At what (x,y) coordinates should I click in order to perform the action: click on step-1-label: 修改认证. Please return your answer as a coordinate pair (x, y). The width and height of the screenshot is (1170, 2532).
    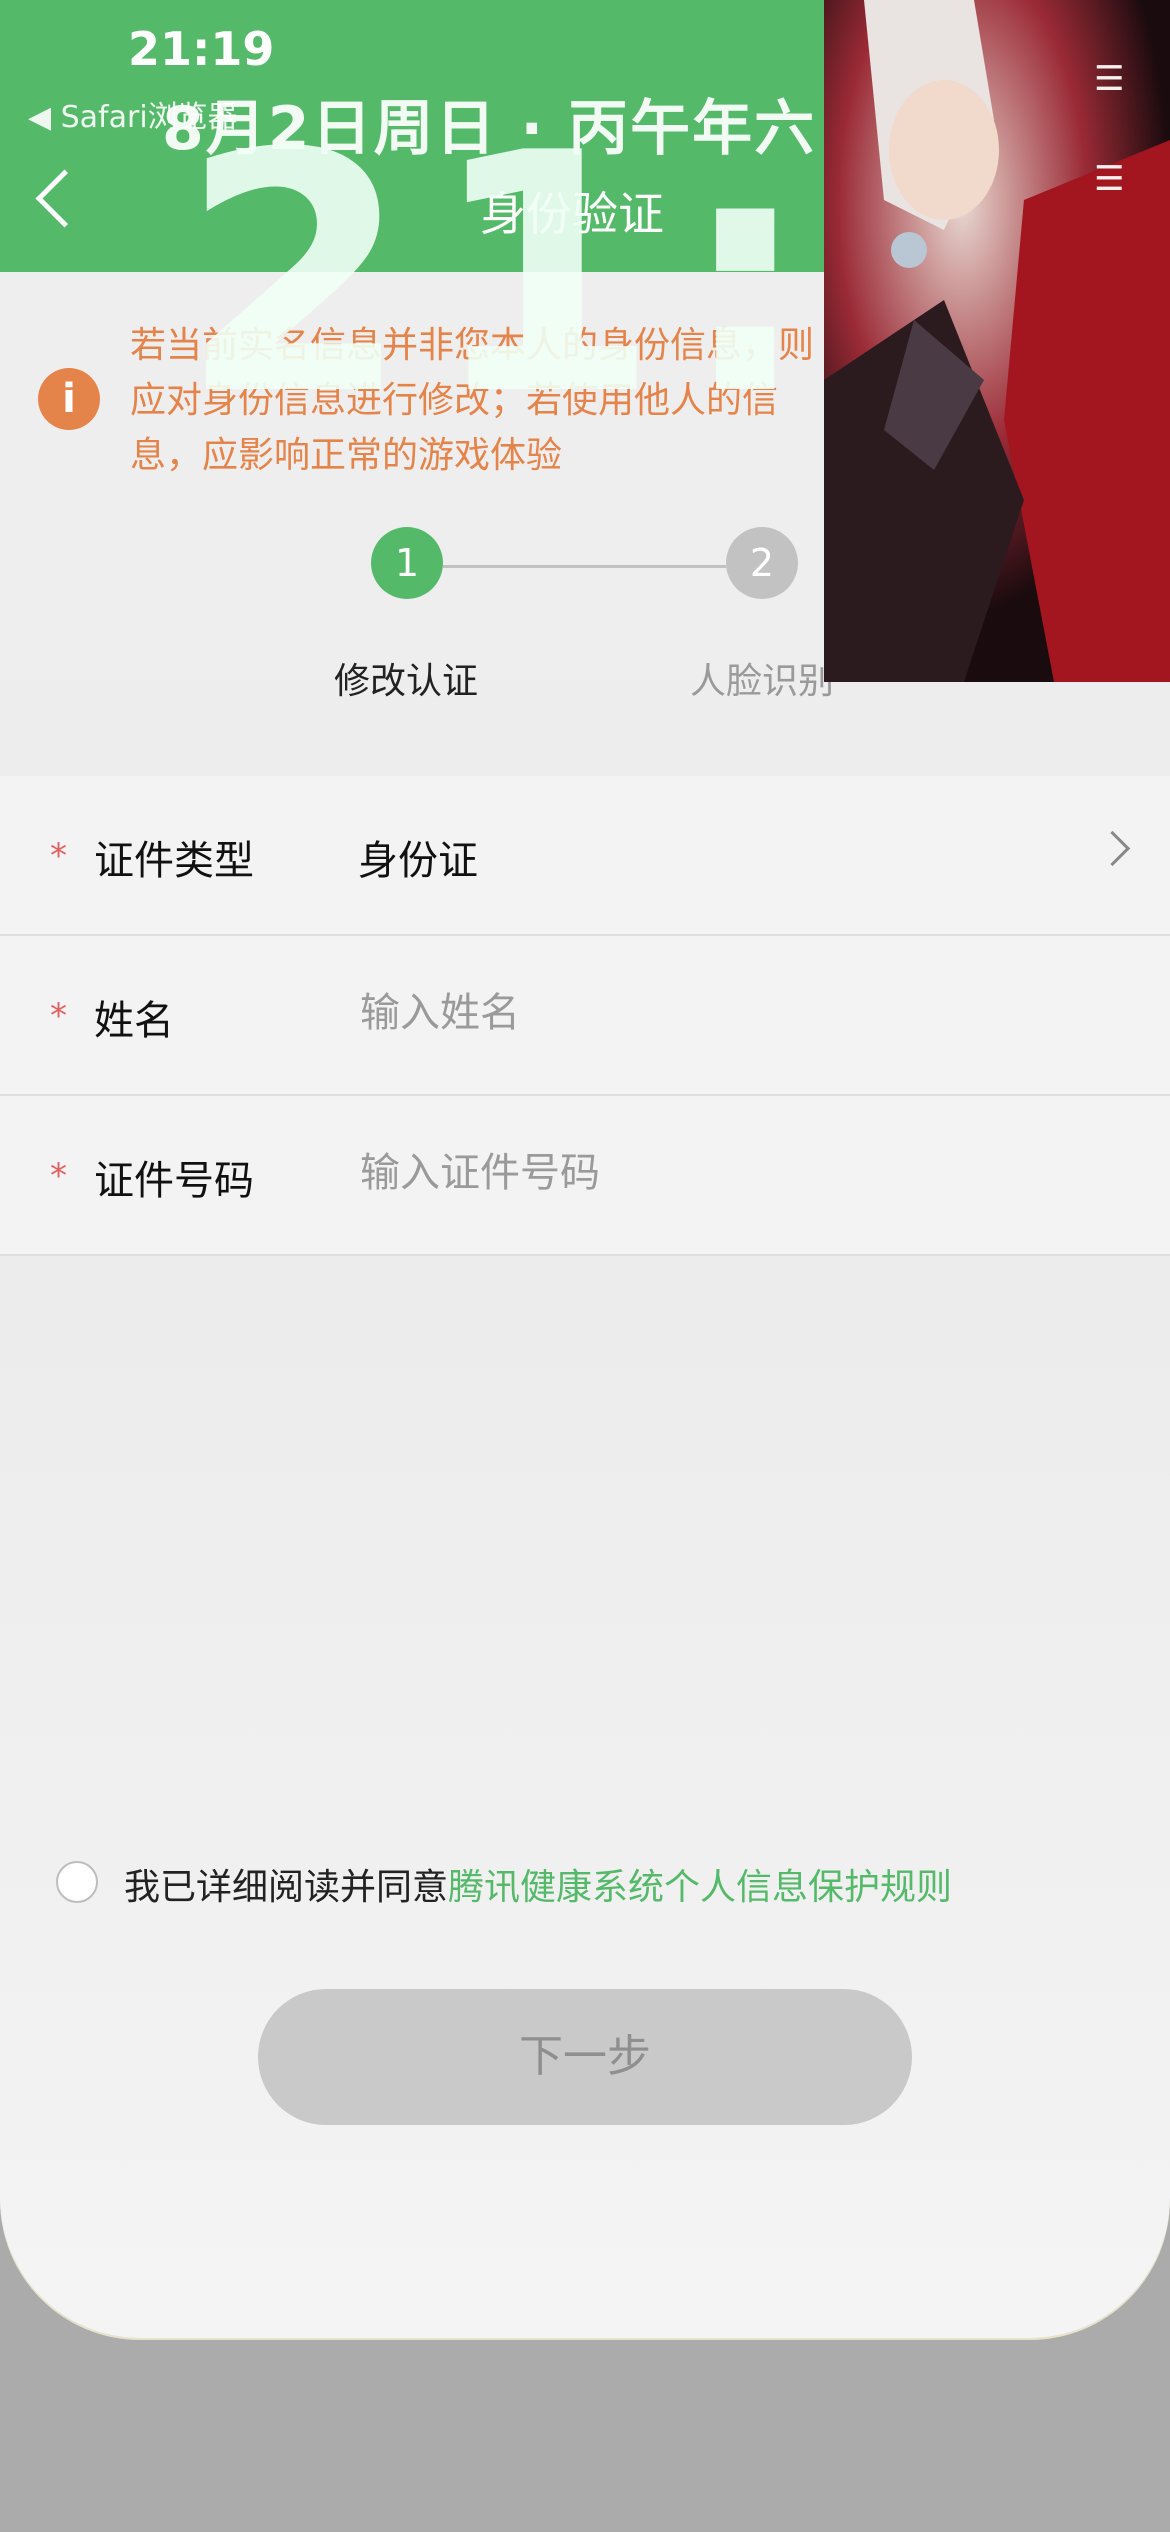
    Looking at the image, I should click on (406, 681).